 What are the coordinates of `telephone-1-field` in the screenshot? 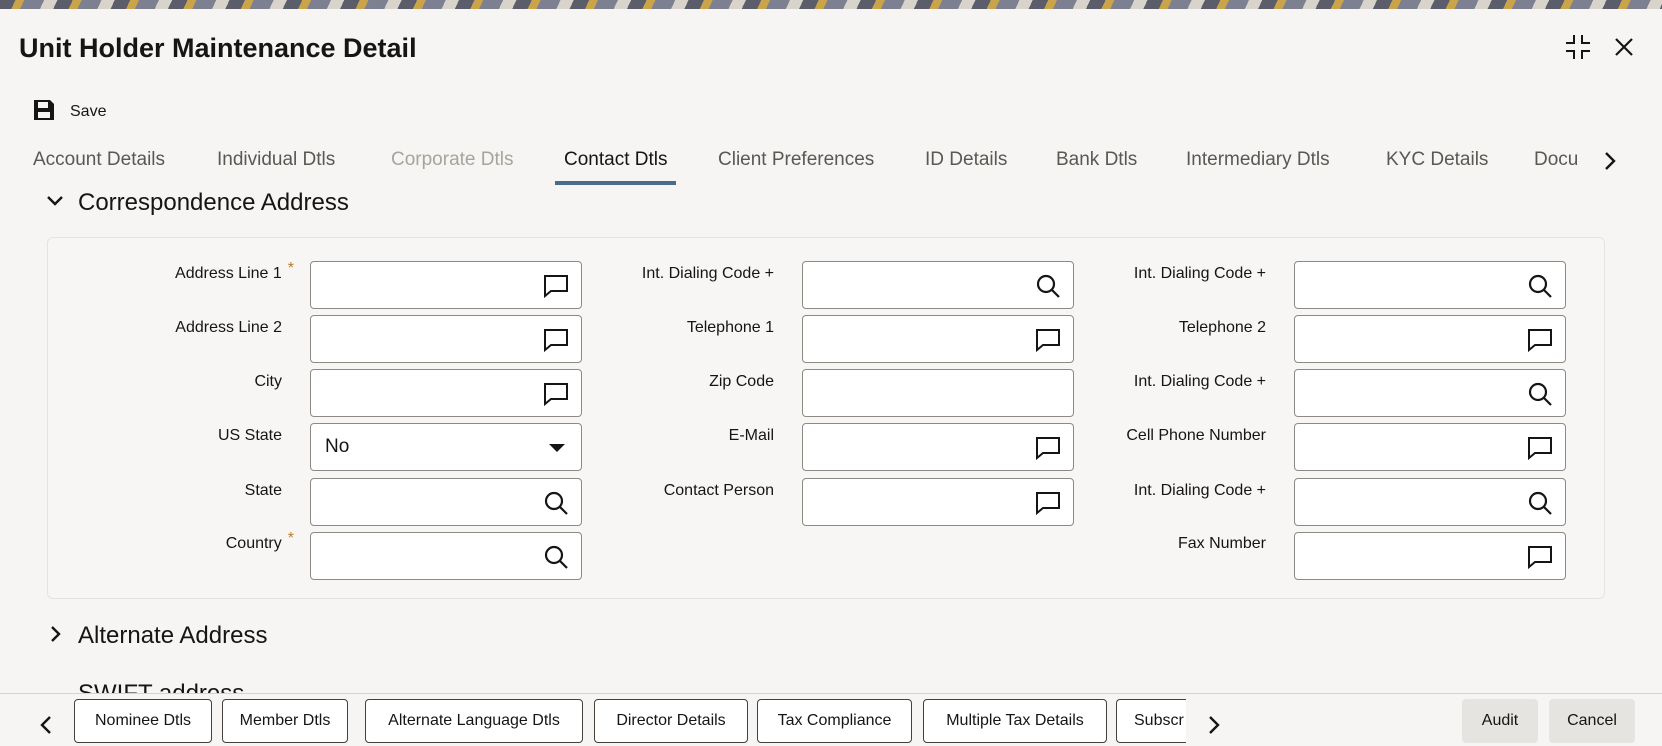 It's located at (938, 339).